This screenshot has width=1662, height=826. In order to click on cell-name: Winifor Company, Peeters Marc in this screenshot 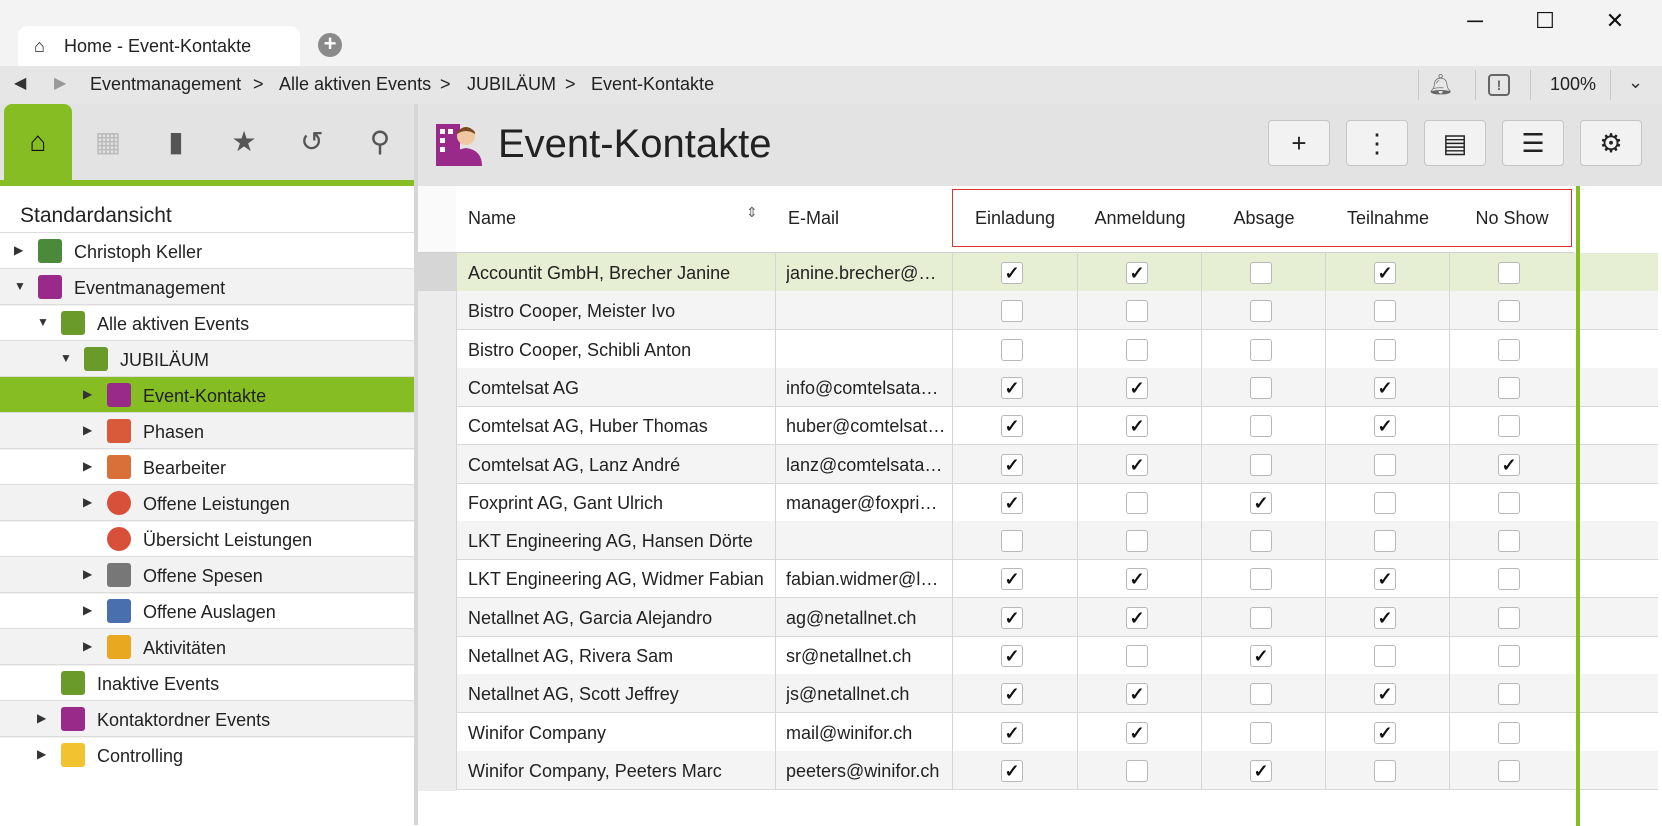, I will do `click(618, 771)`.